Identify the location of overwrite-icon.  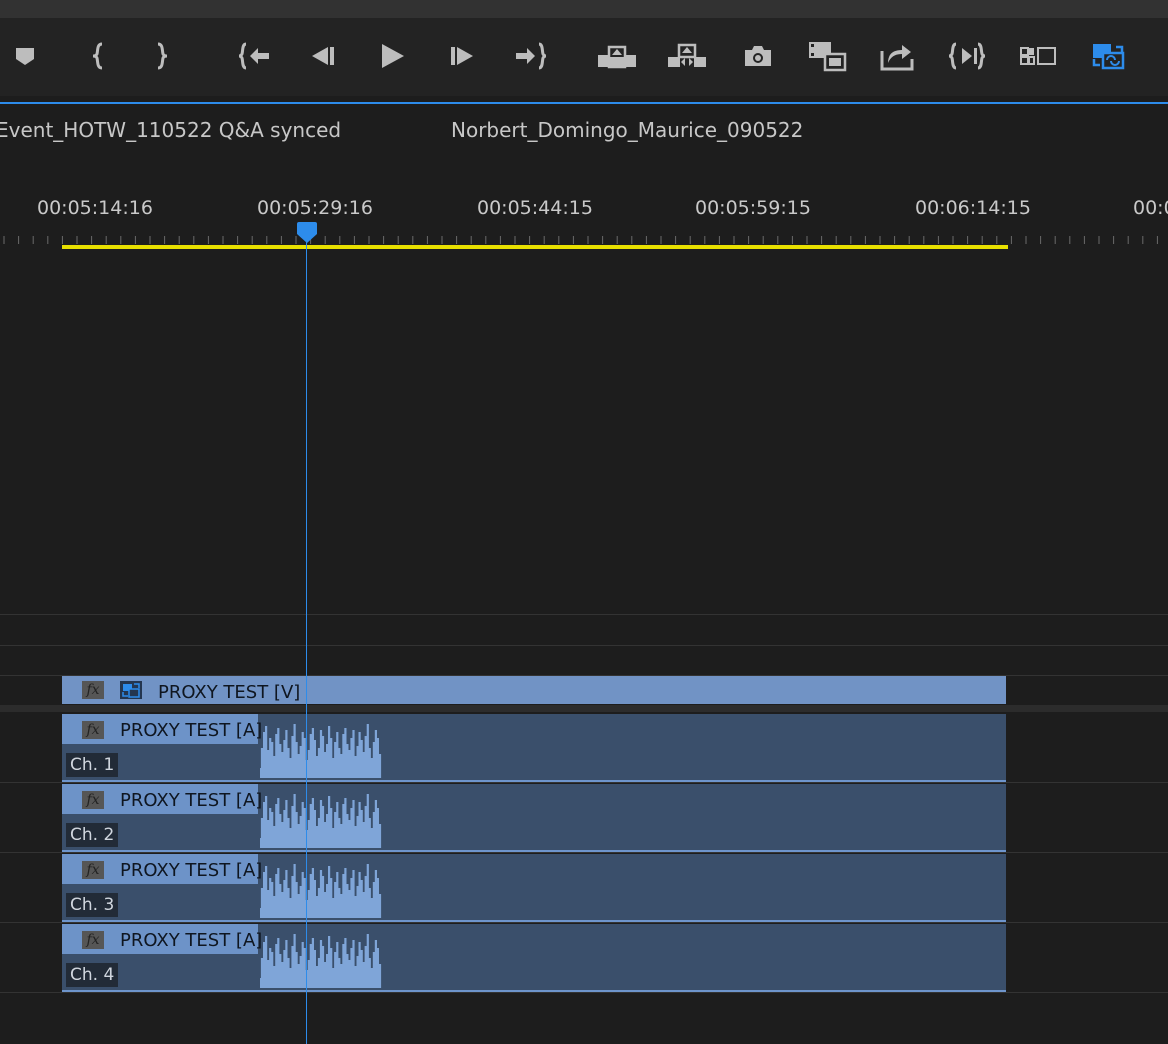
(897, 58).